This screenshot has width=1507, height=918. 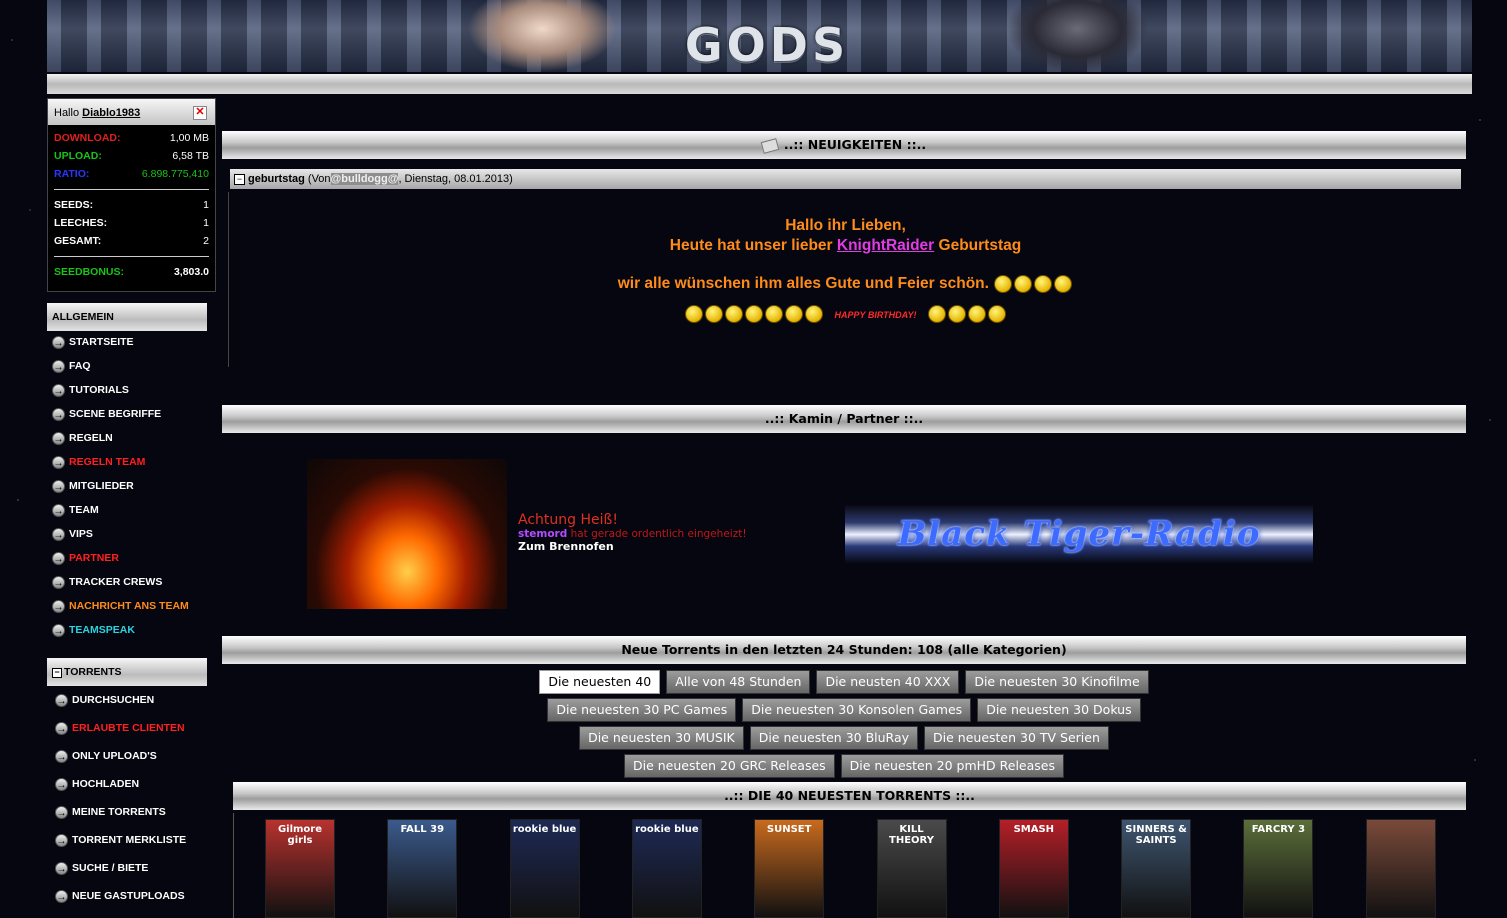 I want to click on sidebar-item-mitglieder: → Mitglieder, so click(x=131, y=486).